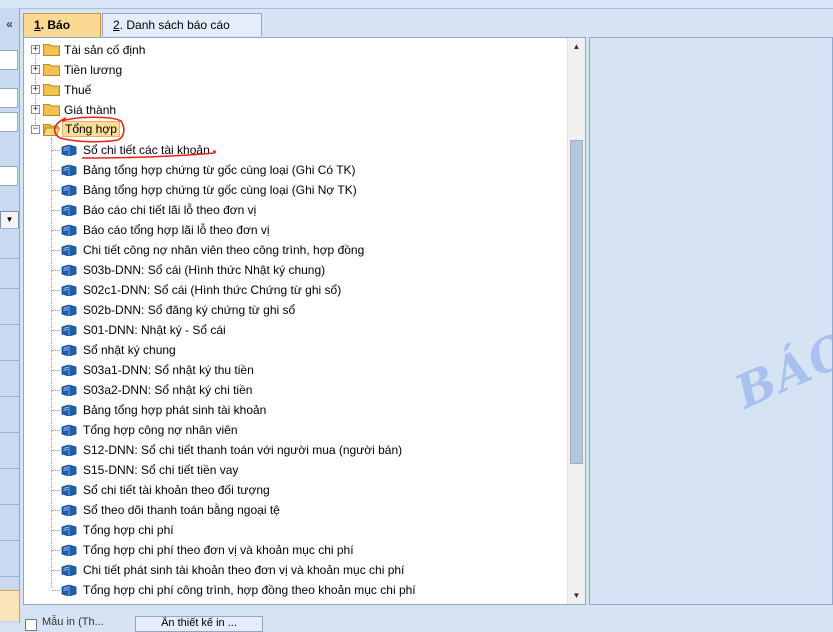 This screenshot has height=632, width=833. Describe the element at coordinates (90, 110) in the screenshot. I see `tree-folder-label: Giá thành` at that location.